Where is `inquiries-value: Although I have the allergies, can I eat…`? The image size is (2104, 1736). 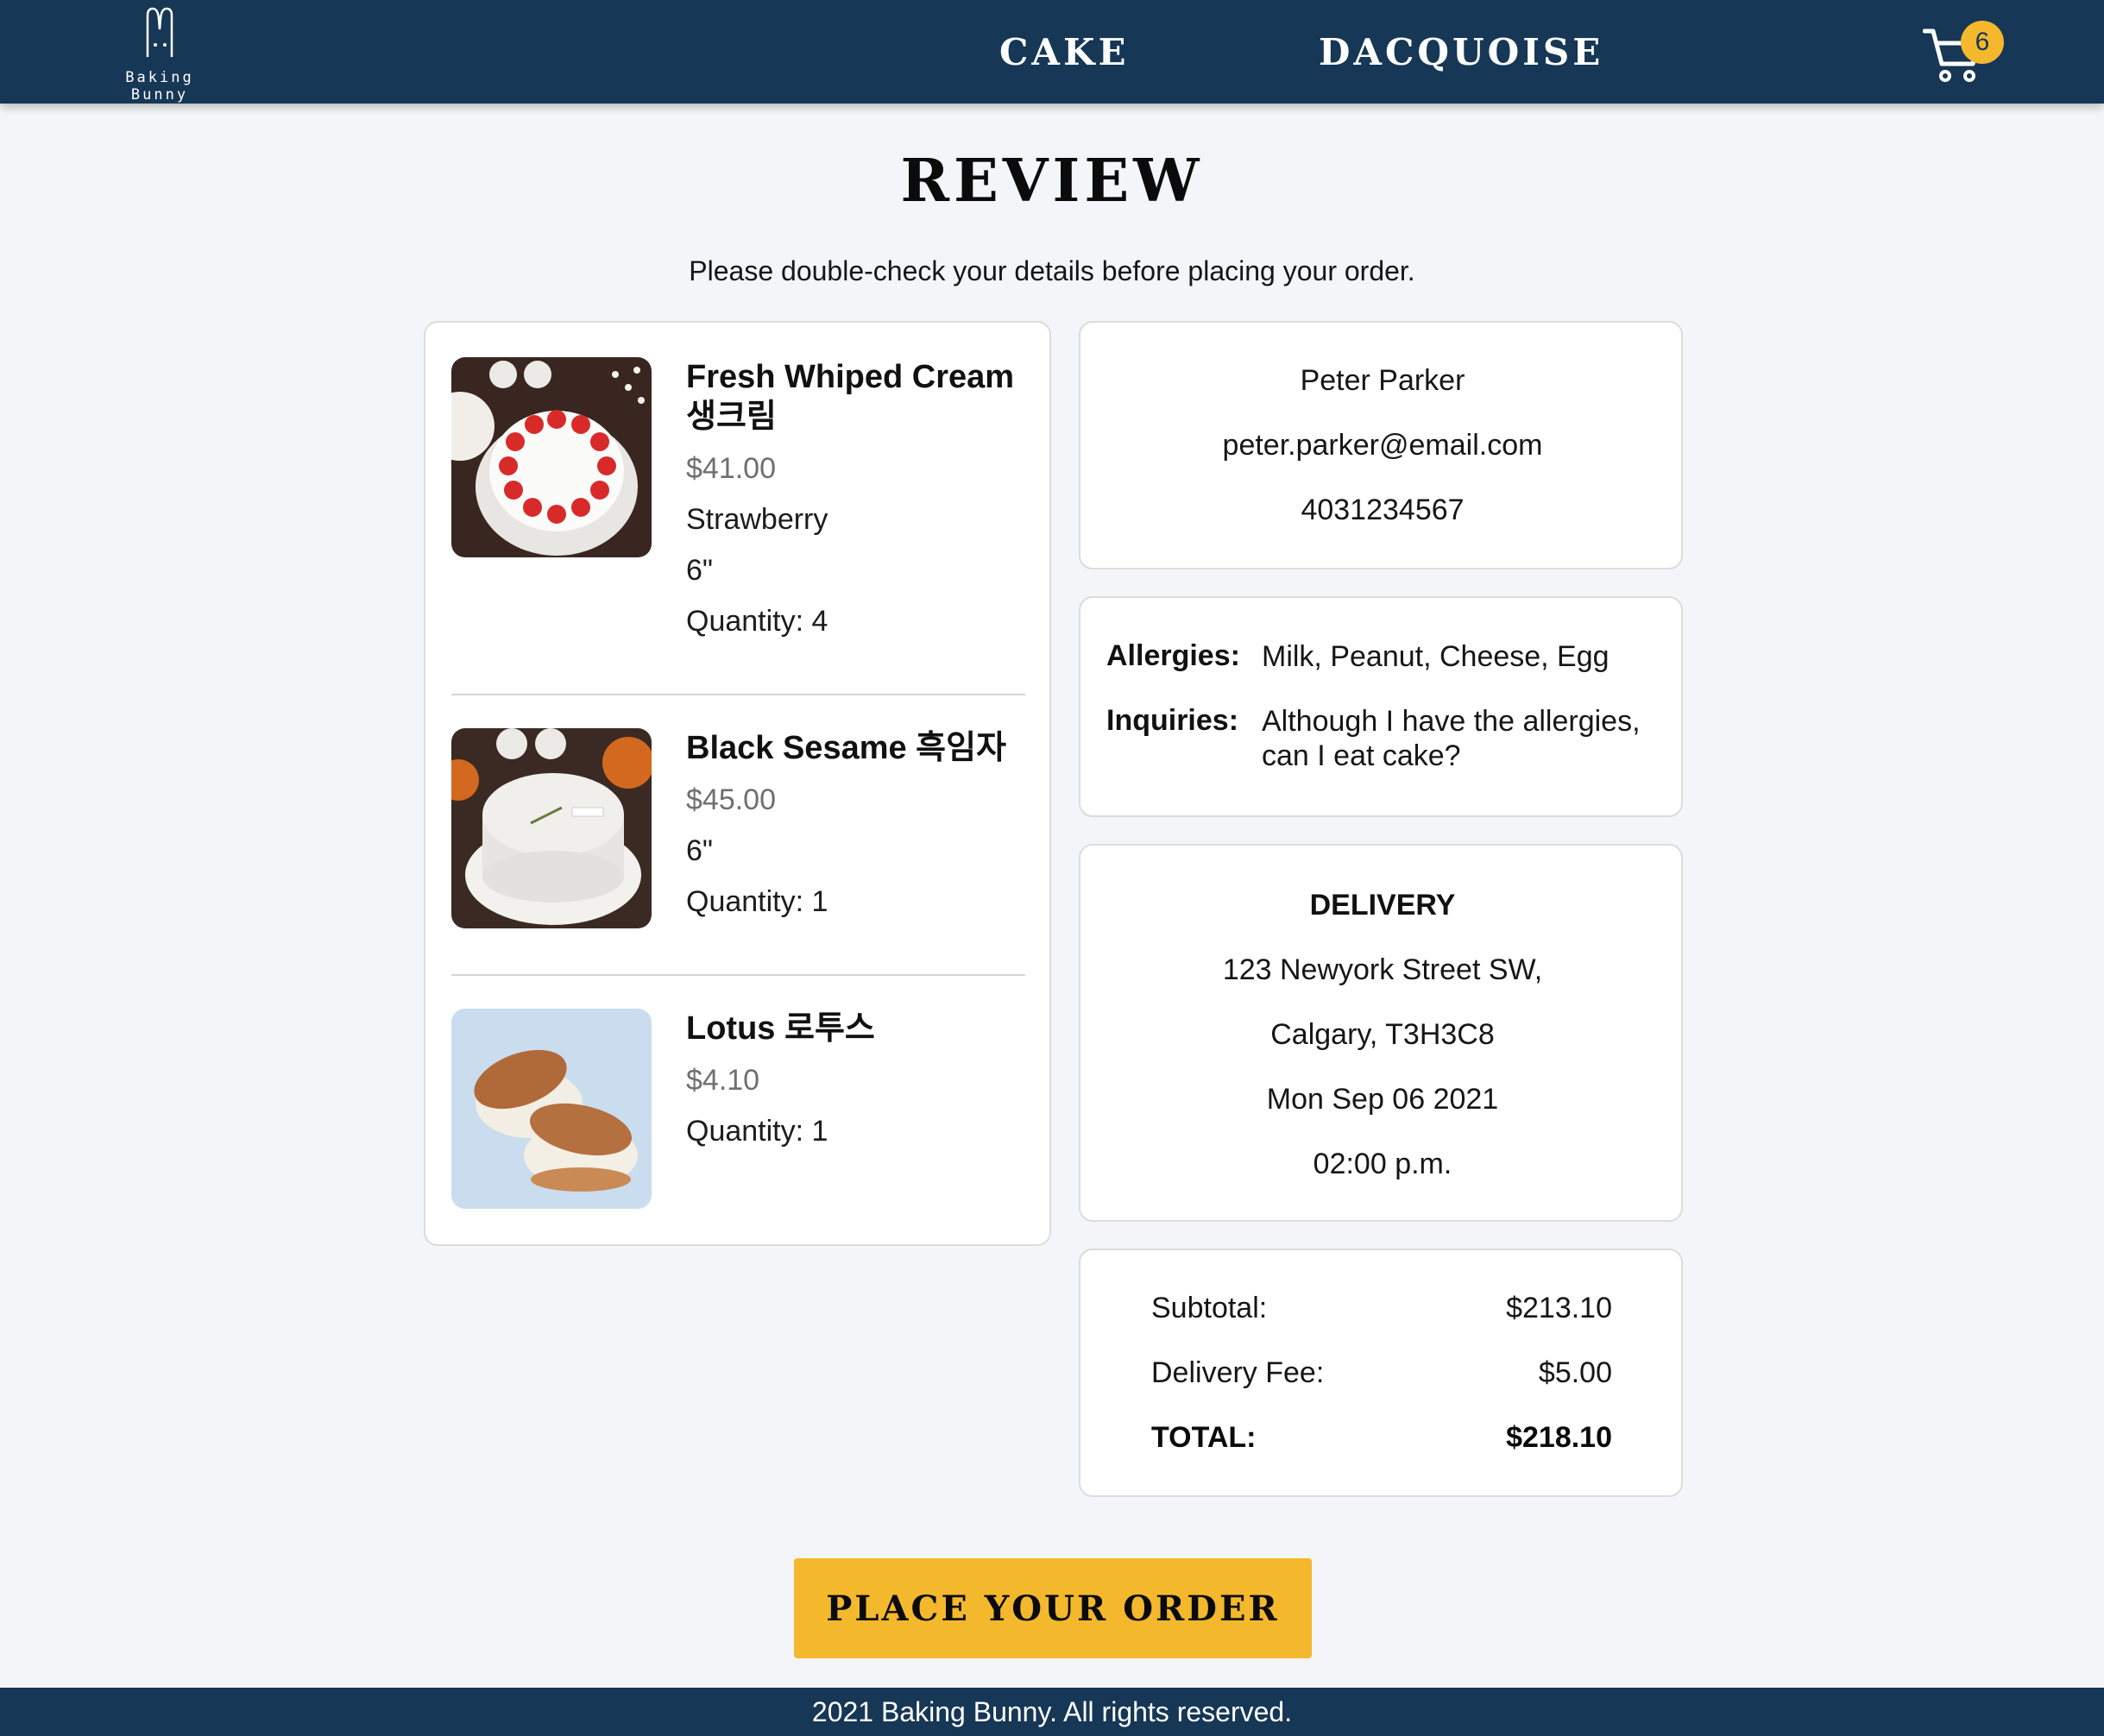 inquiries-value: Although I have the allergies, can I eat… is located at coordinates (1451, 738).